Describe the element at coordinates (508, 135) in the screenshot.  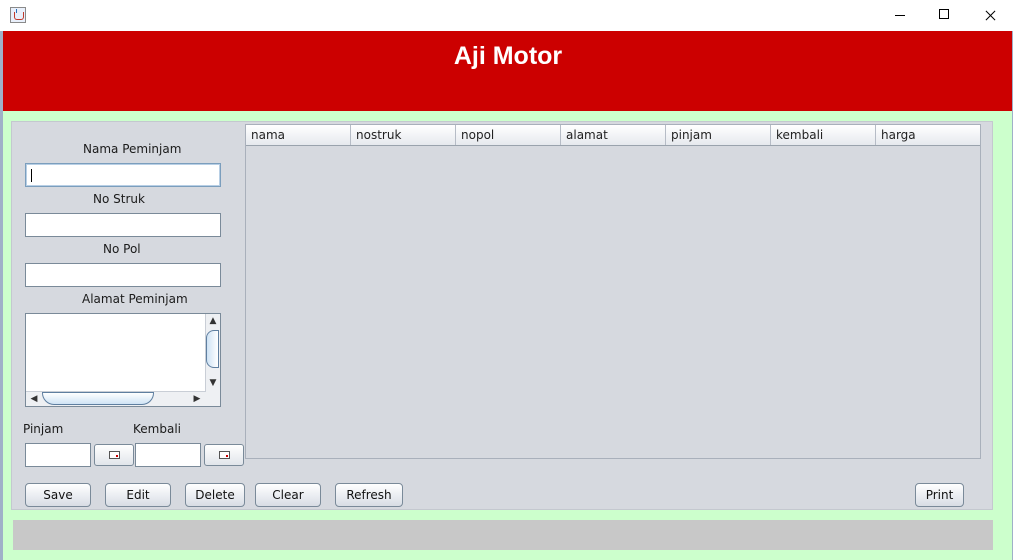
I see `column-header-nopol: nopol` at that location.